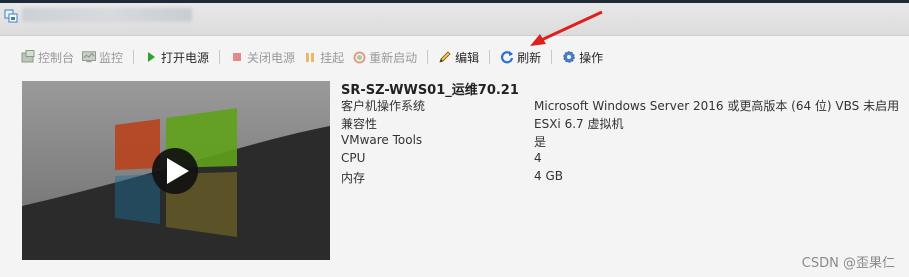 This screenshot has height=277, width=909. Describe the element at coordinates (430, 90) in the screenshot. I see `vm-name: SR-SZ-WWS01_运维70.21` at that location.